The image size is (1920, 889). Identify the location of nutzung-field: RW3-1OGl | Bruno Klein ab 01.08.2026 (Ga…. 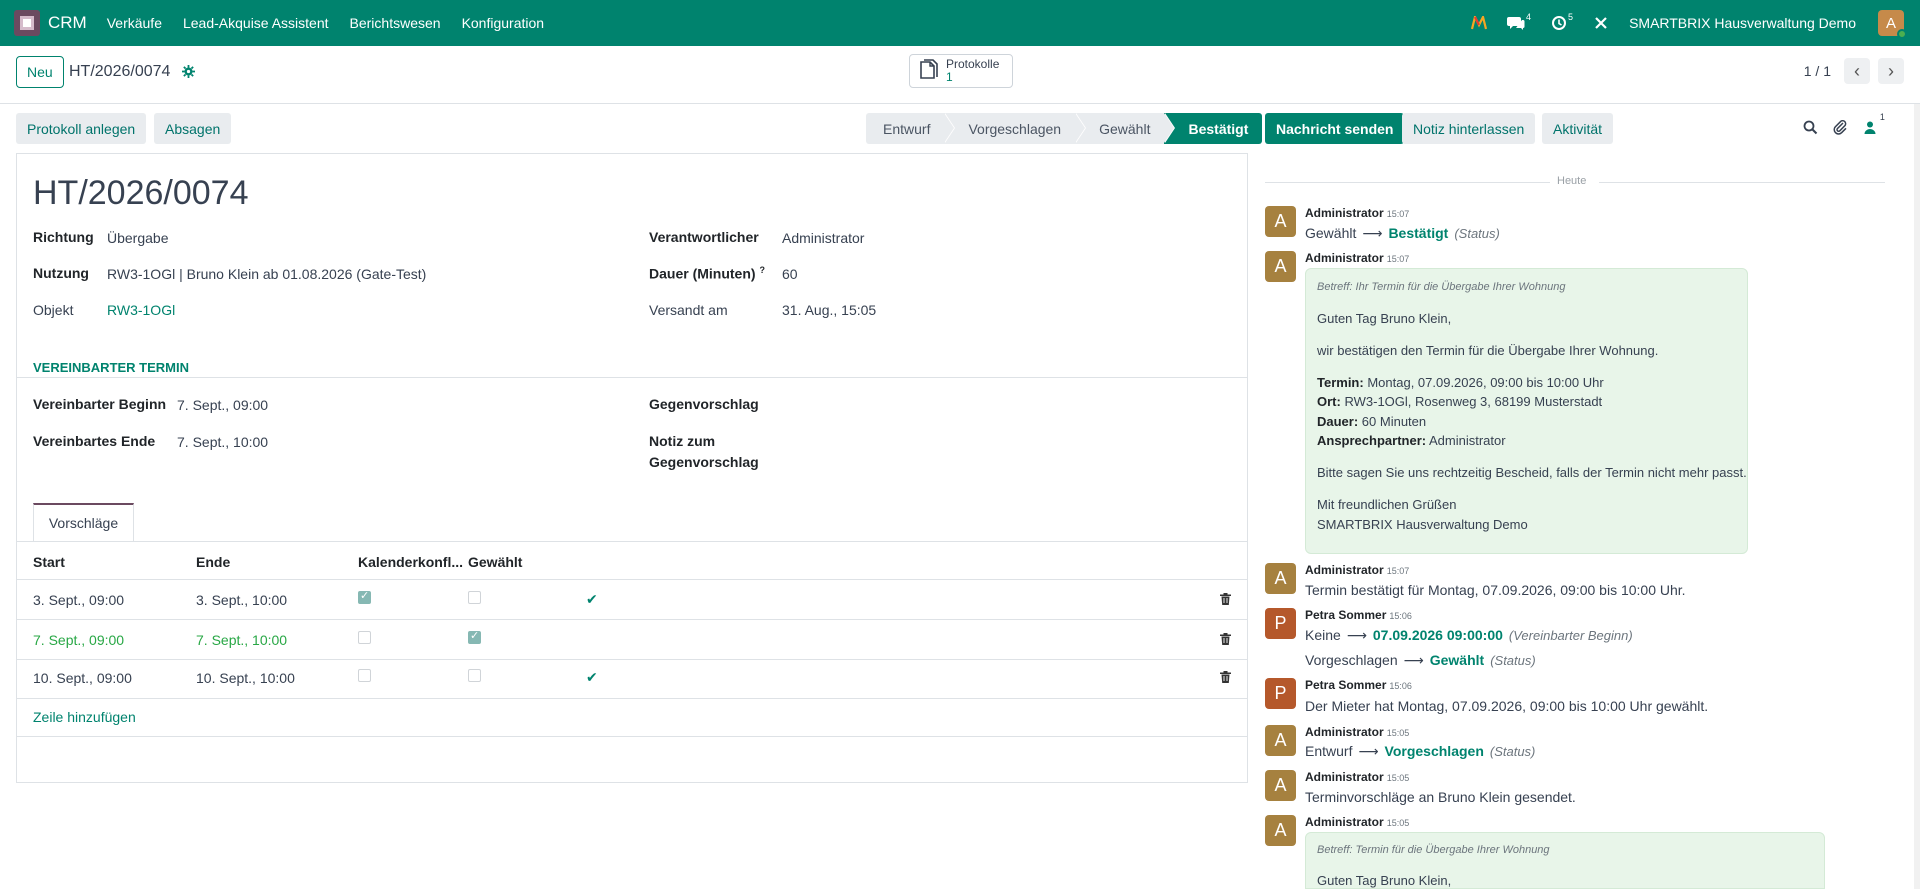
(266, 274).